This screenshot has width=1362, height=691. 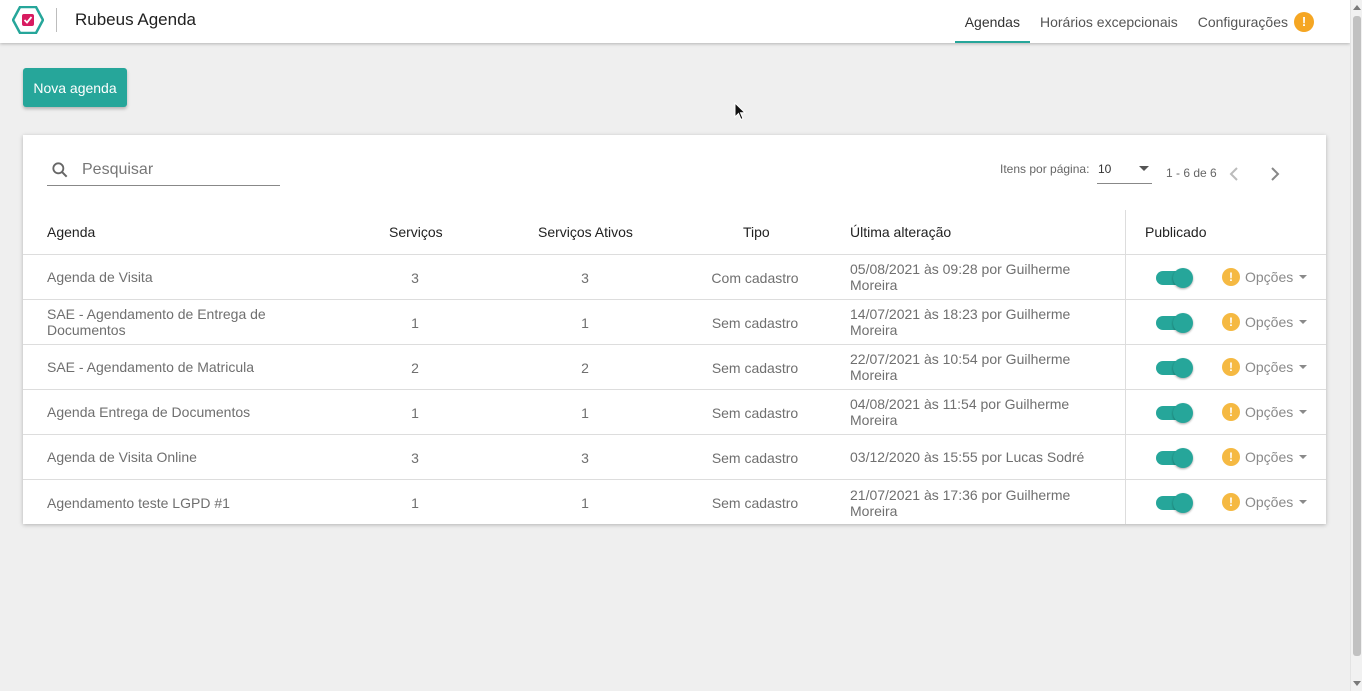 What do you see at coordinates (415, 368) in the screenshot?
I see `cell-servicos: 2` at bounding box center [415, 368].